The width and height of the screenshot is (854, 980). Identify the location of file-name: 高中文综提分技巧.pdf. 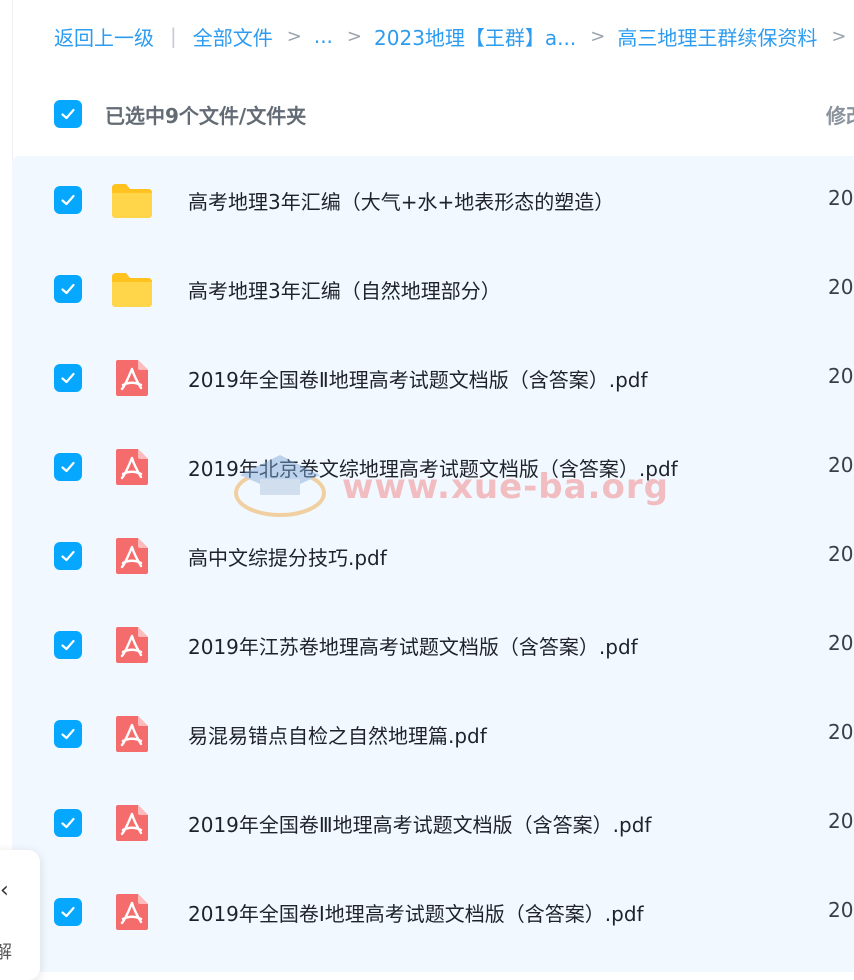
(287, 556).